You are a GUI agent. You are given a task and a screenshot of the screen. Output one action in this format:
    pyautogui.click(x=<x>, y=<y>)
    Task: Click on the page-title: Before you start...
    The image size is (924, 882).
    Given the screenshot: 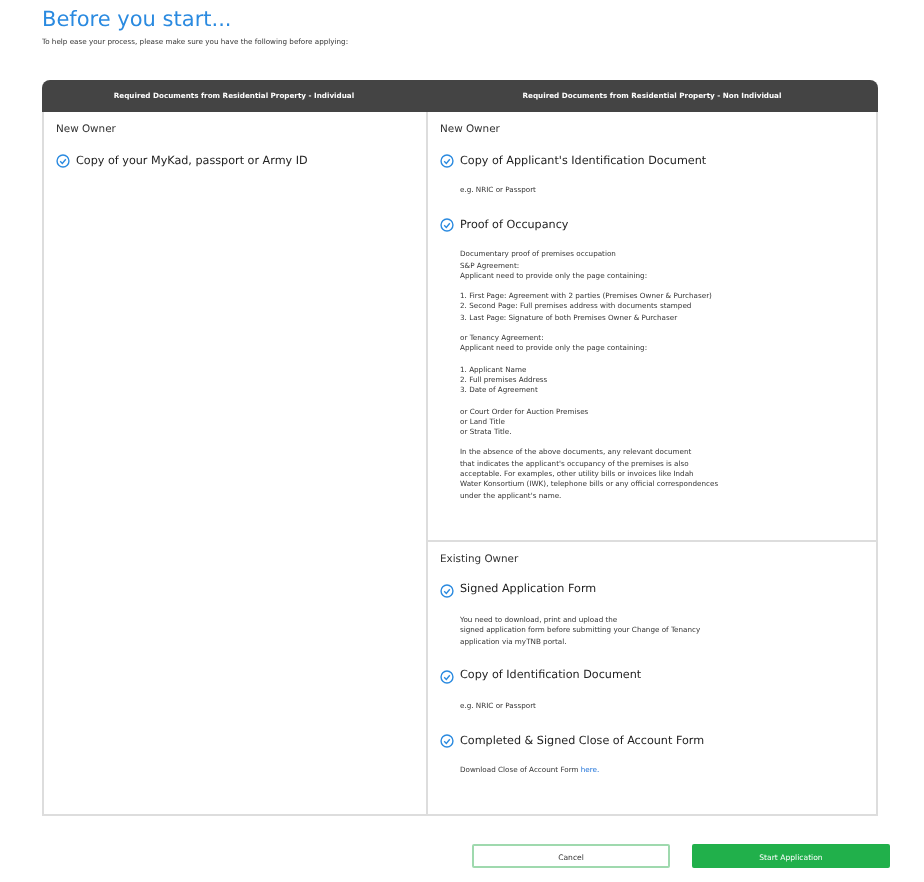 What is the action you would take?
    pyautogui.click(x=138, y=20)
    